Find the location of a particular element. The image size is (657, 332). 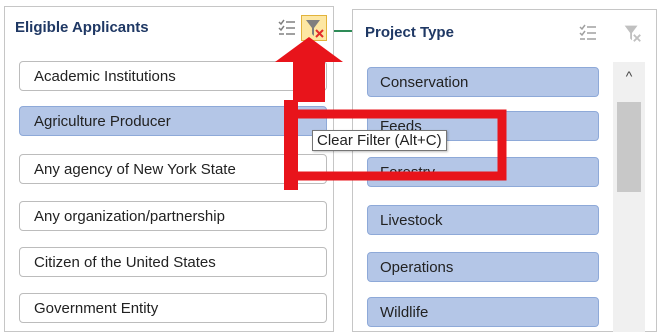

list-item: Government Entity is located at coordinates (173, 308).